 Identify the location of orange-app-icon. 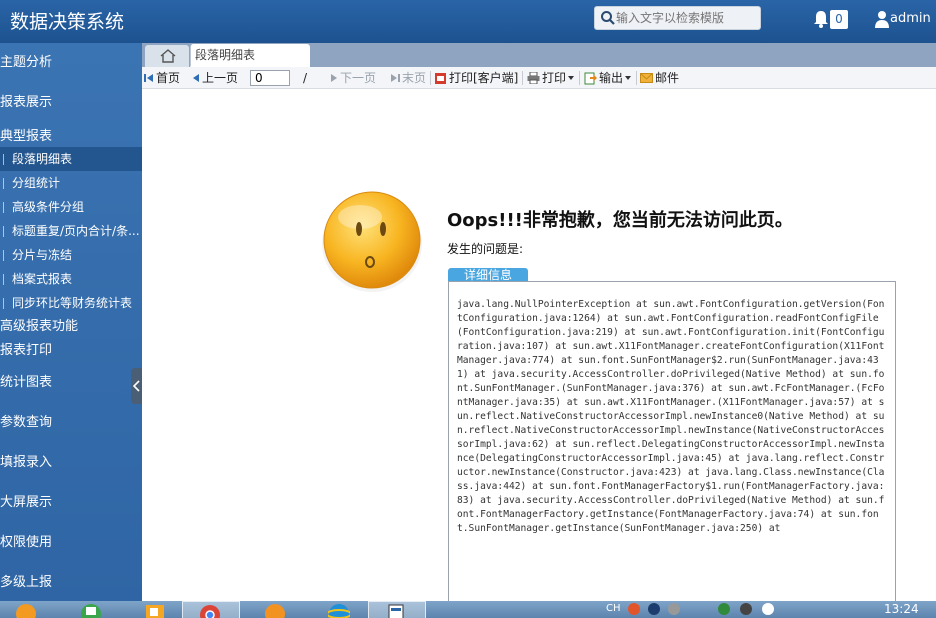
(275, 611).